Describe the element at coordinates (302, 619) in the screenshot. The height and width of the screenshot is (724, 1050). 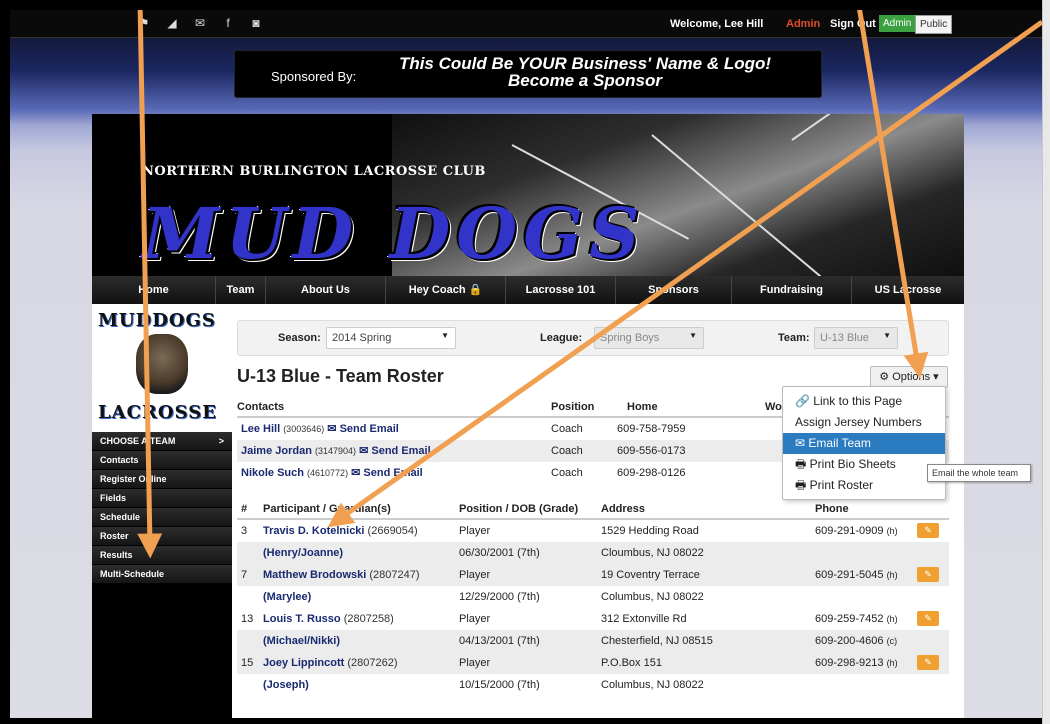
I see `participant-name-link: Louis T. Russo` at that location.